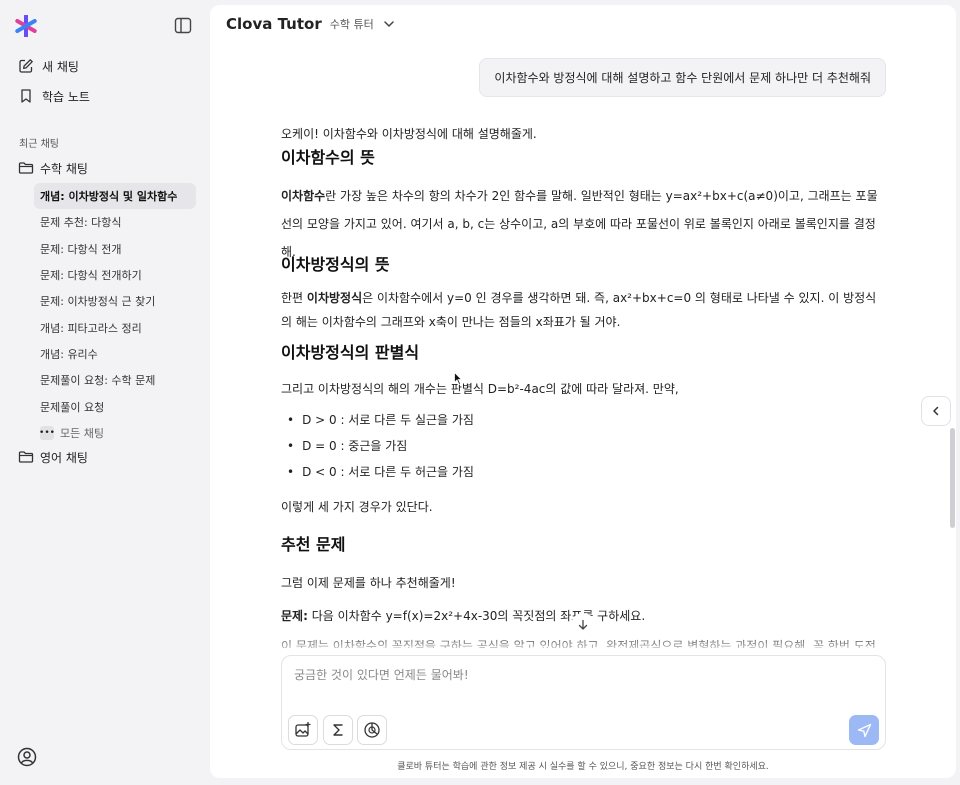  Describe the element at coordinates (115, 406) in the screenshot. I see `chat-item-solve-request: 문제풀이 요청` at that location.